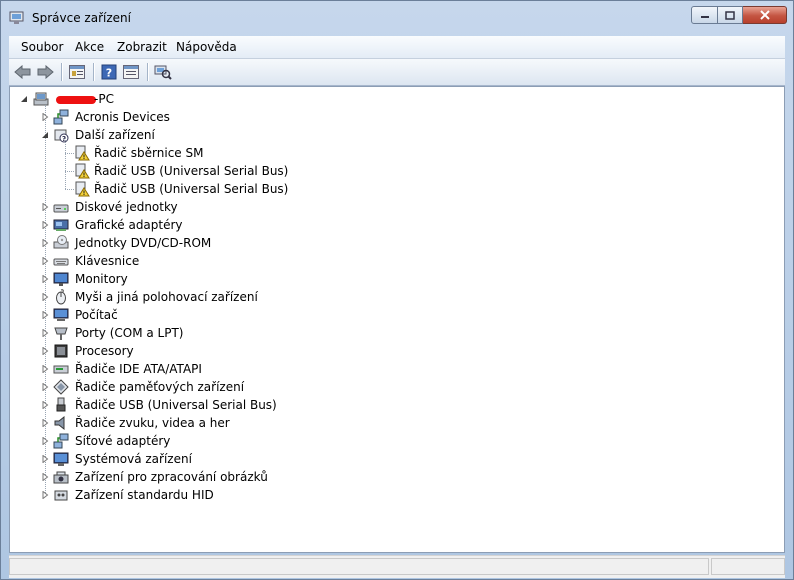 The width and height of the screenshot is (794, 580). Describe the element at coordinates (76, 100) in the screenshot. I see `redaction-mark` at that location.